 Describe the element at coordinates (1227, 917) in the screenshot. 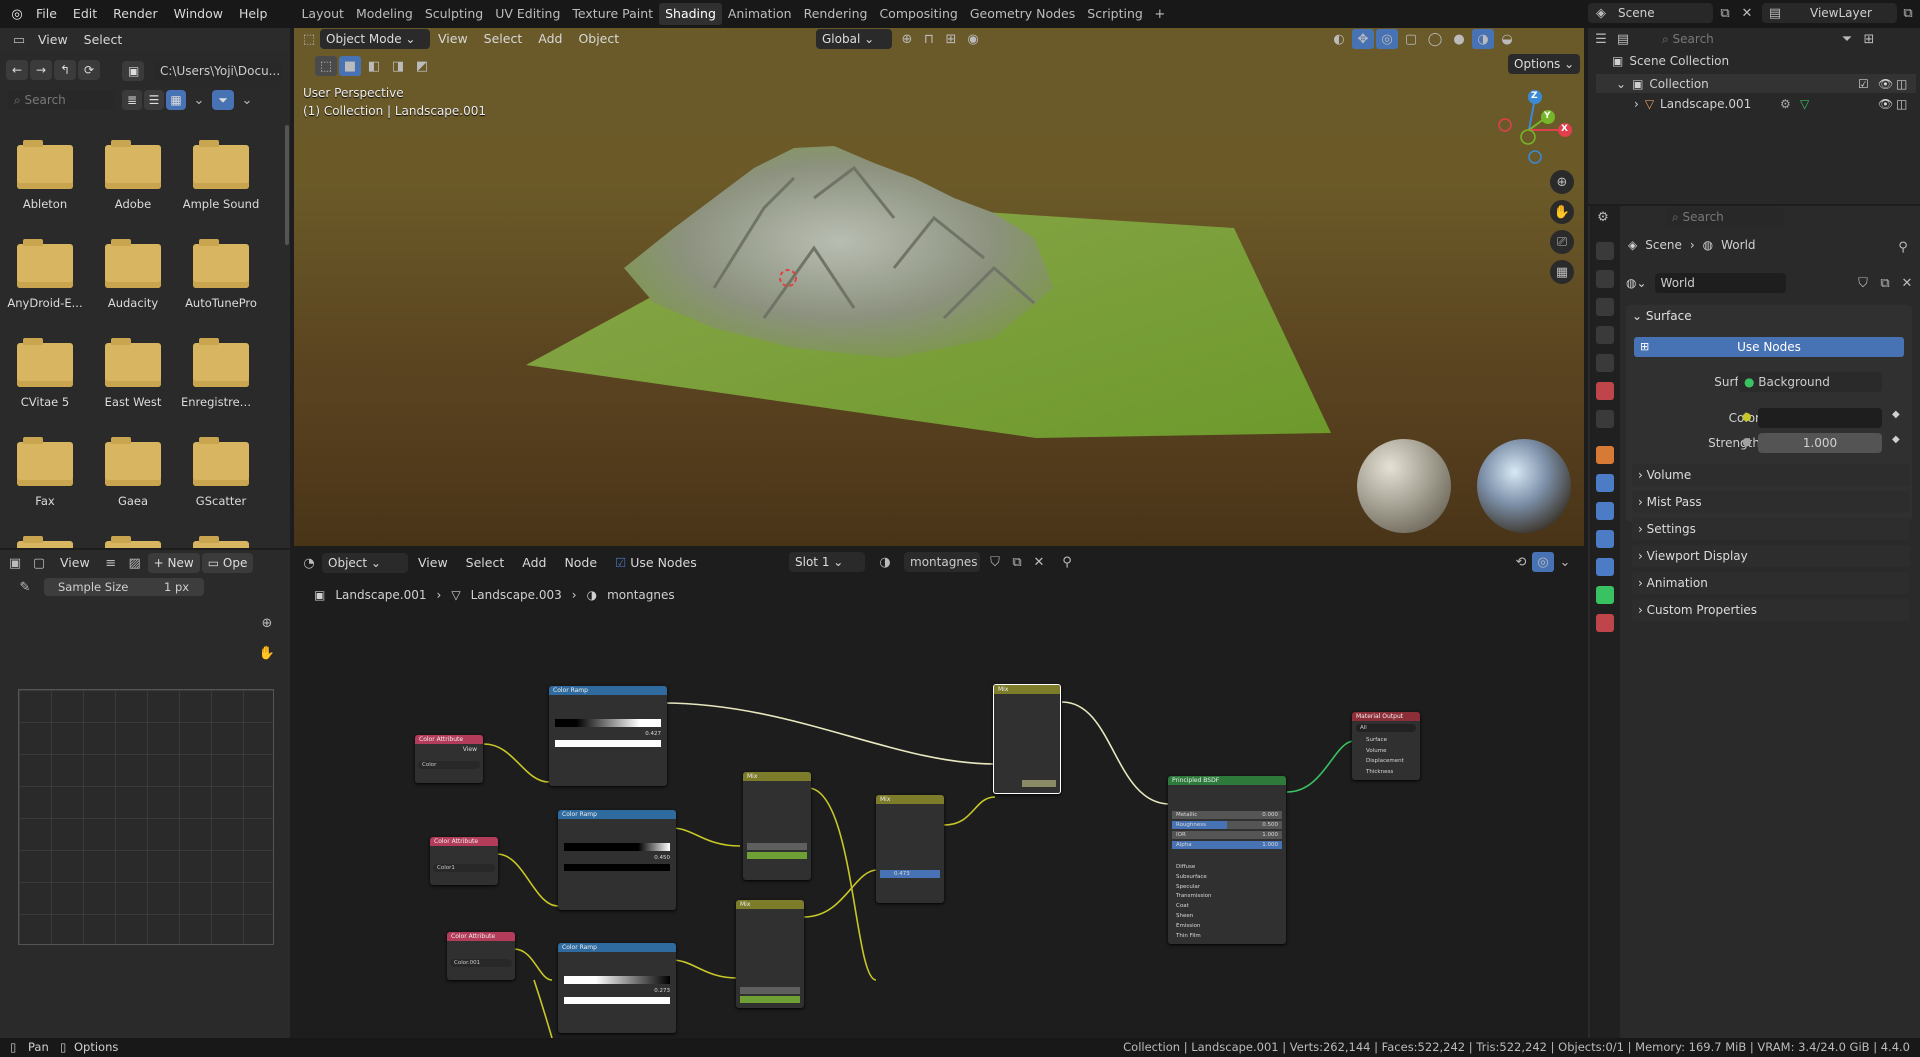

I see `bsdf-group-label: Sheen` at that location.